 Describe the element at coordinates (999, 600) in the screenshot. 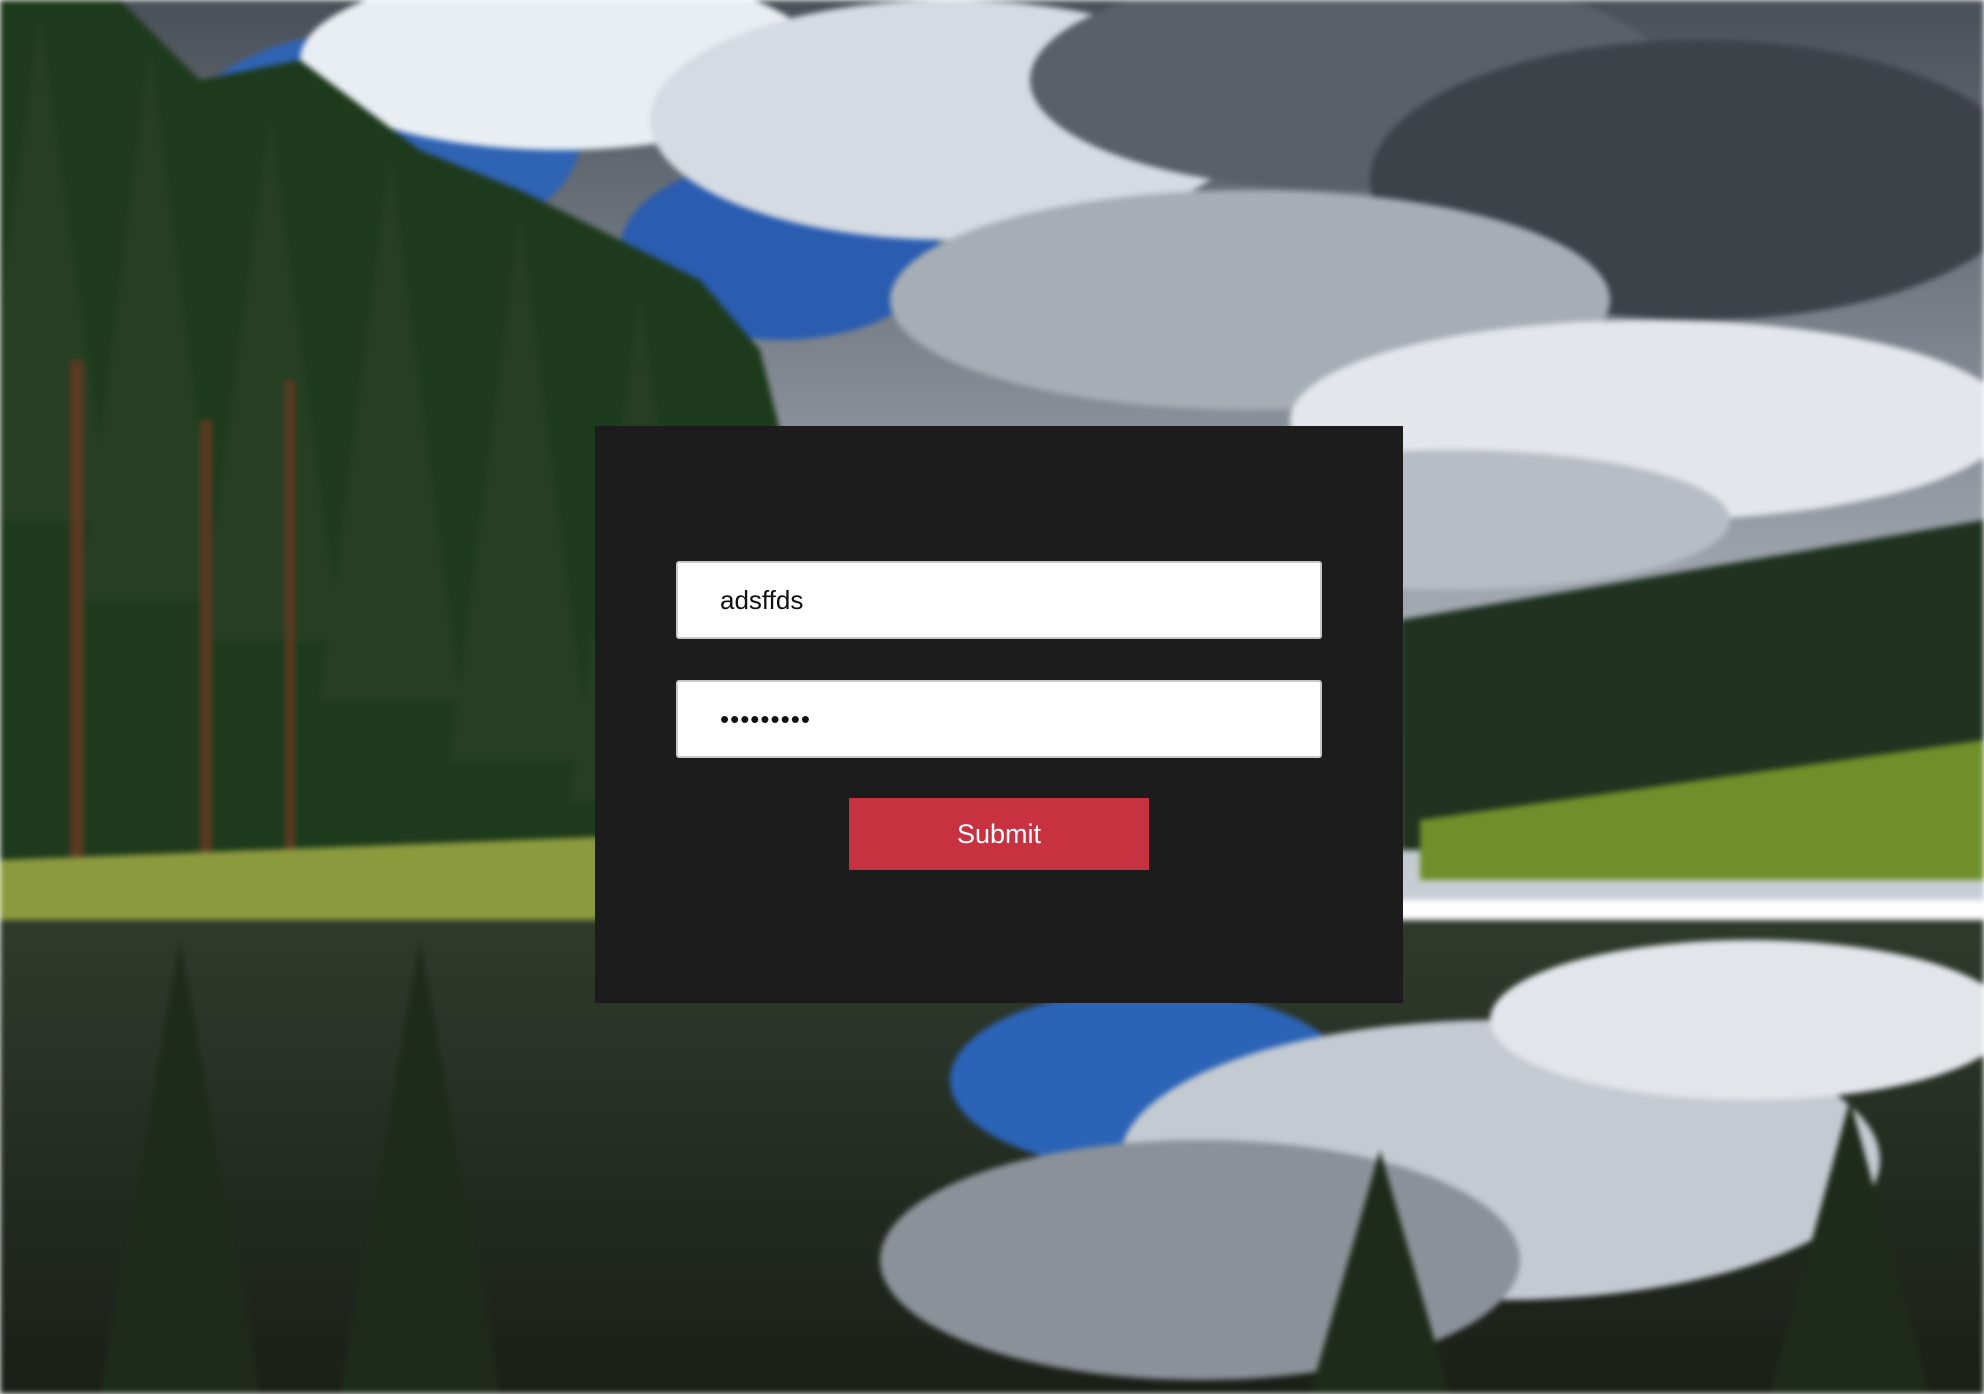

I see `username-input` at that location.